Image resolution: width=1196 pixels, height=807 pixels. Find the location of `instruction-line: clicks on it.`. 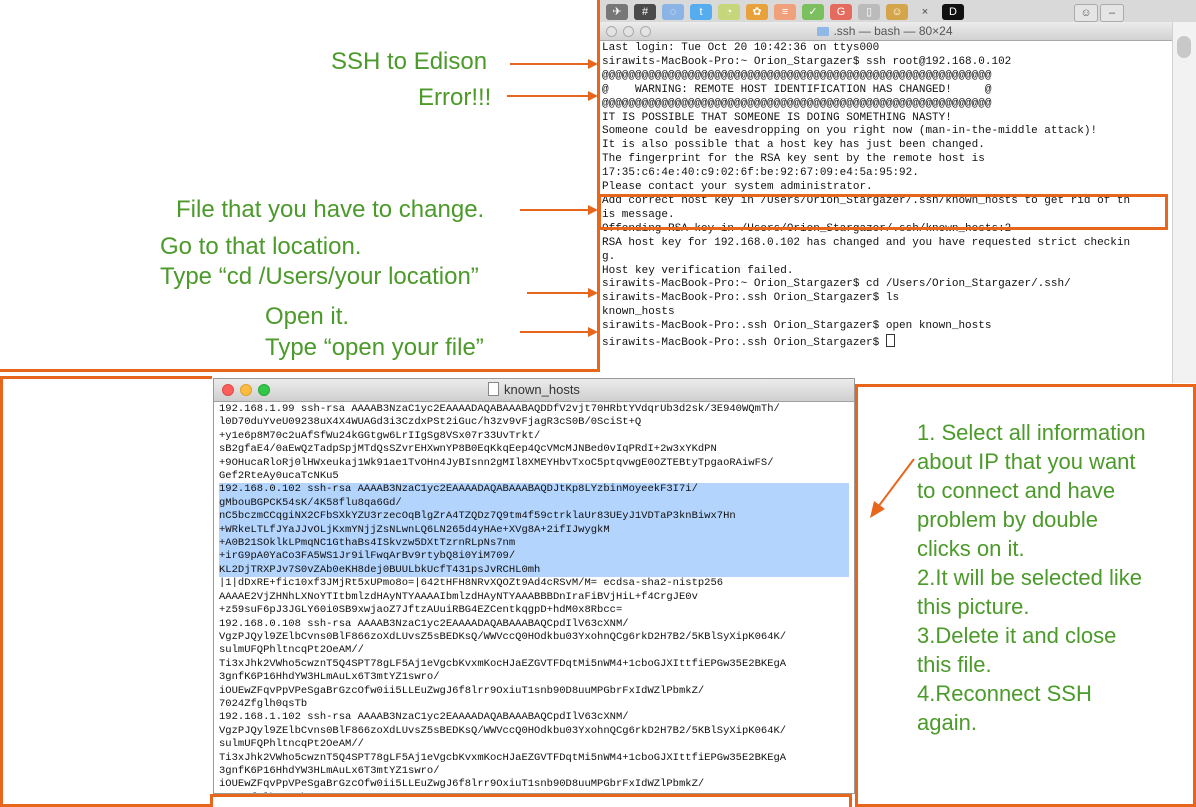

instruction-line: clicks on it. is located at coordinates (971, 548).